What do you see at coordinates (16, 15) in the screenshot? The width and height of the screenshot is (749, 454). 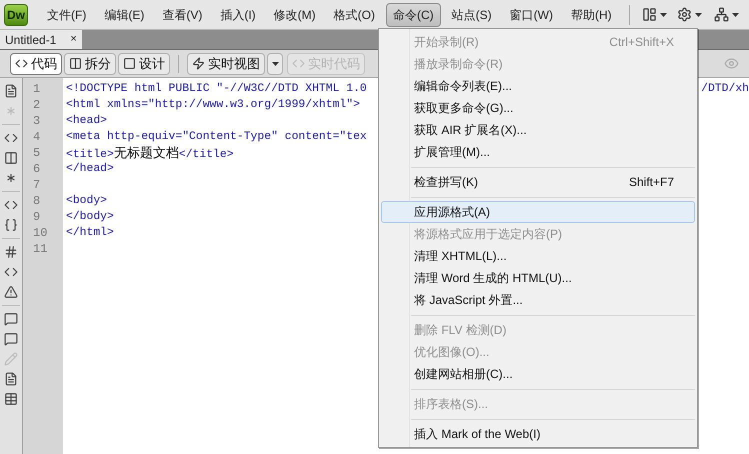 I see `app-logo: Dw` at bounding box center [16, 15].